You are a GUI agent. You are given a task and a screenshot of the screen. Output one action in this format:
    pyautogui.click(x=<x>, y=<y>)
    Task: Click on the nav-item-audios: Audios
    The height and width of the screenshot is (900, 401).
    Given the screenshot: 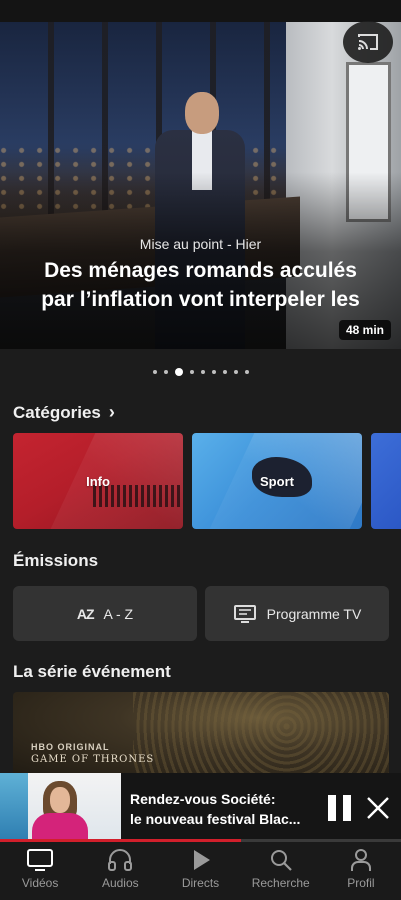 What is the action you would take?
    pyautogui.click(x=120, y=871)
    